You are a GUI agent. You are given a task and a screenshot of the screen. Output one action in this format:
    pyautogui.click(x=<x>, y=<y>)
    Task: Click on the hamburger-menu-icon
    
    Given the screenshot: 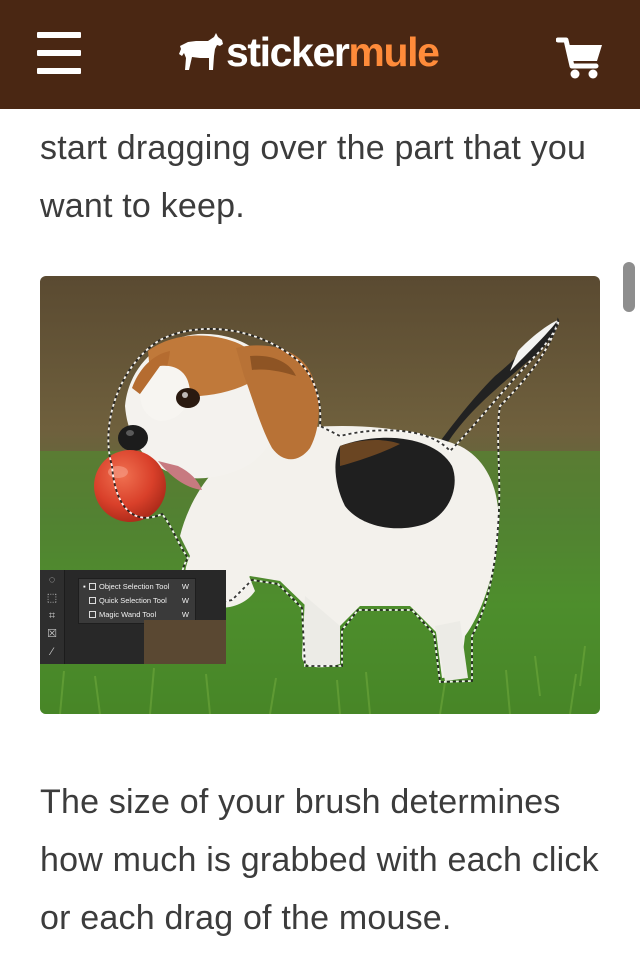 What is the action you would take?
    pyautogui.click(x=59, y=53)
    